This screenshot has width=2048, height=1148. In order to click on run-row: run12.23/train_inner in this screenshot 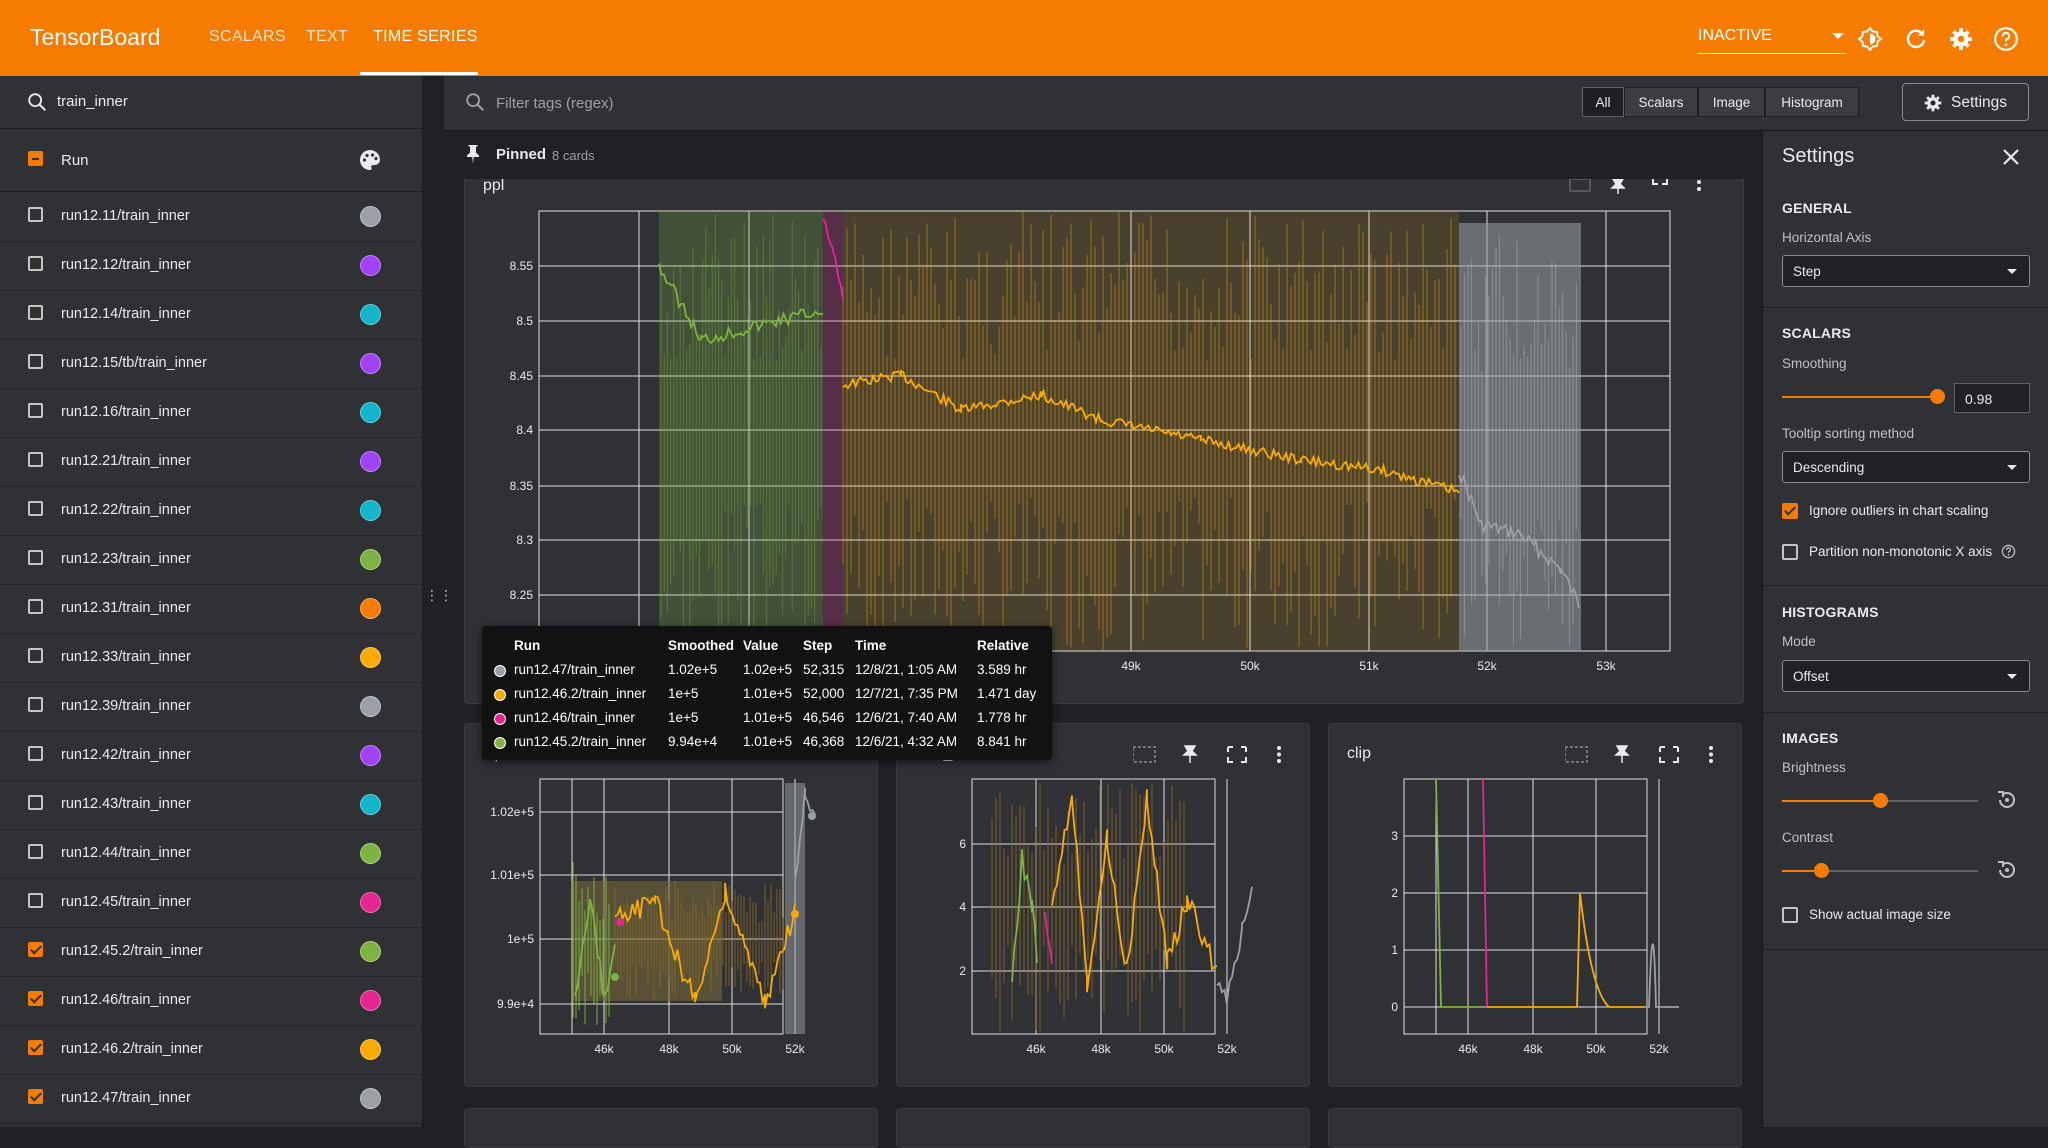, I will do `click(211, 560)`.